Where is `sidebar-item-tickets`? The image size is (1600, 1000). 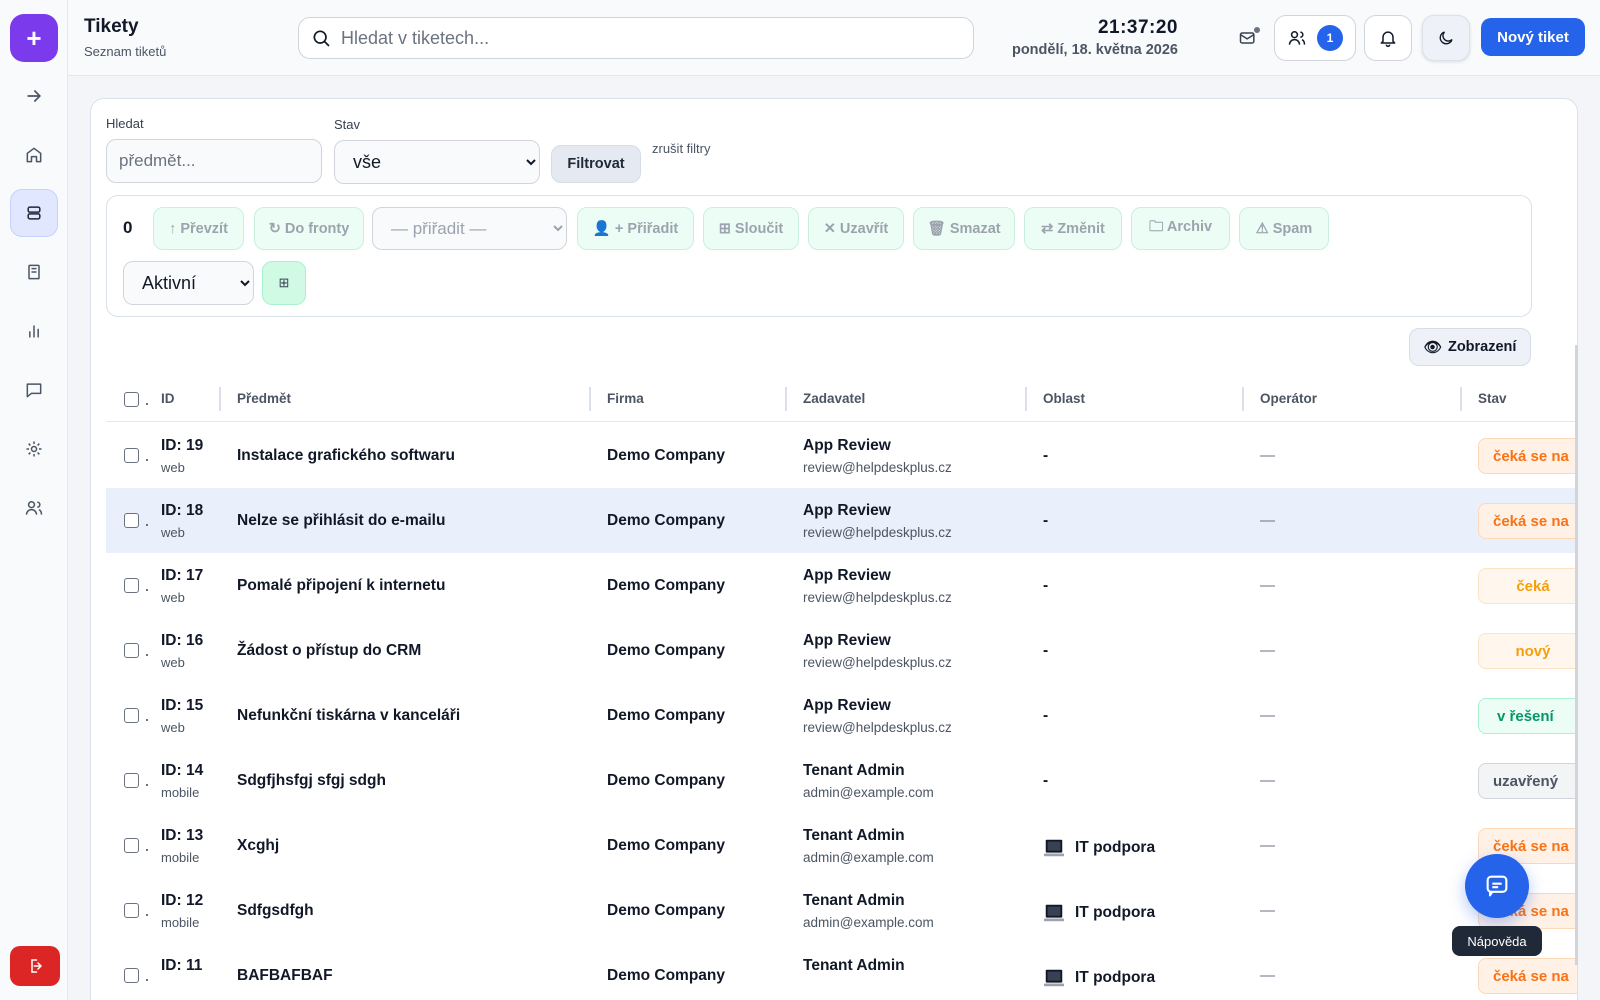 sidebar-item-tickets is located at coordinates (34, 213).